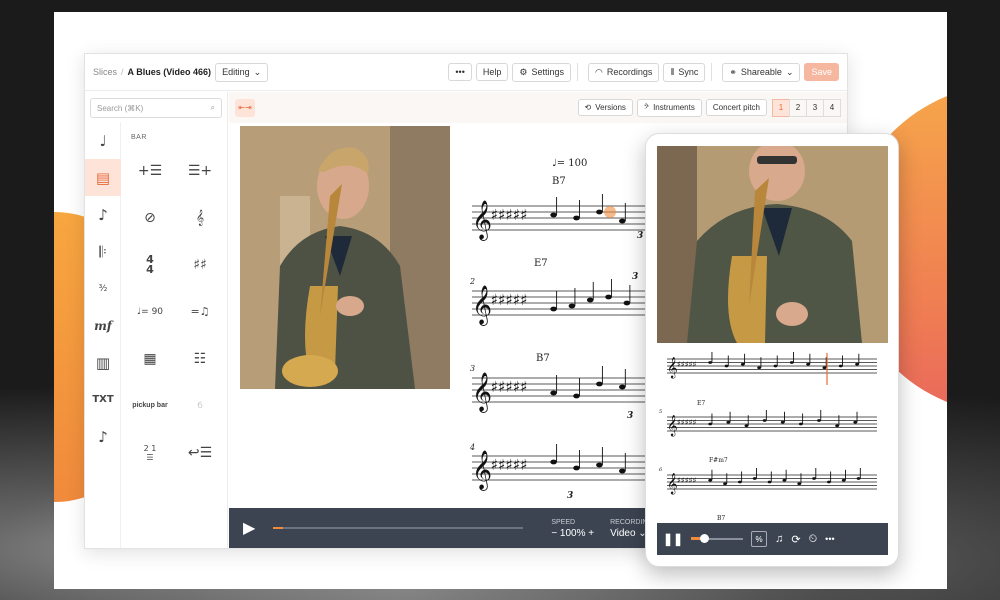 This screenshot has width=1000, height=600. What do you see at coordinates (257, 71) in the screenshot?
I see `chevron-down-icon: ⌄` at bounding box center [257, 71].